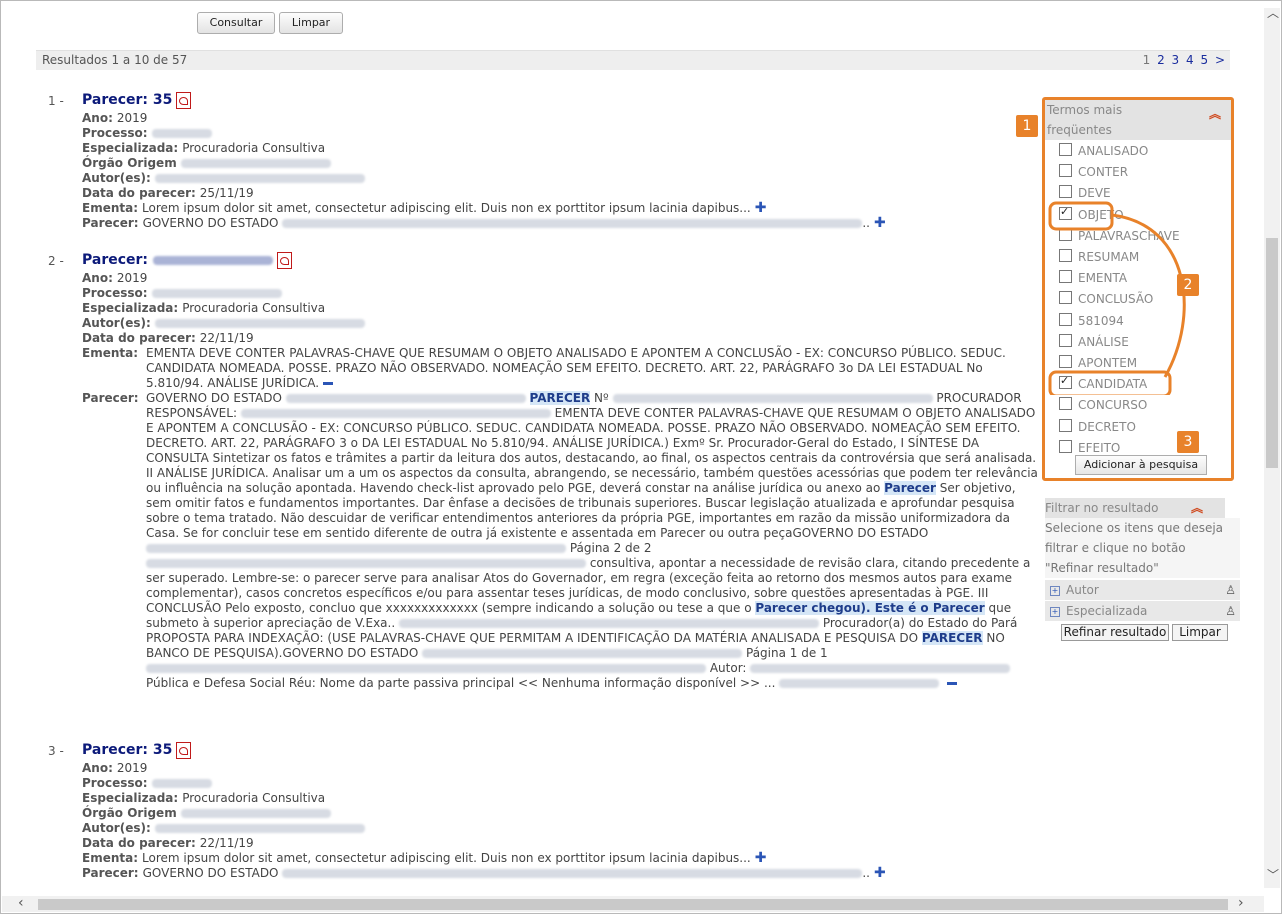  Describe the element at coordinates (147, 133) in the screenshot. I see `field-processo: Processo:` at that location.